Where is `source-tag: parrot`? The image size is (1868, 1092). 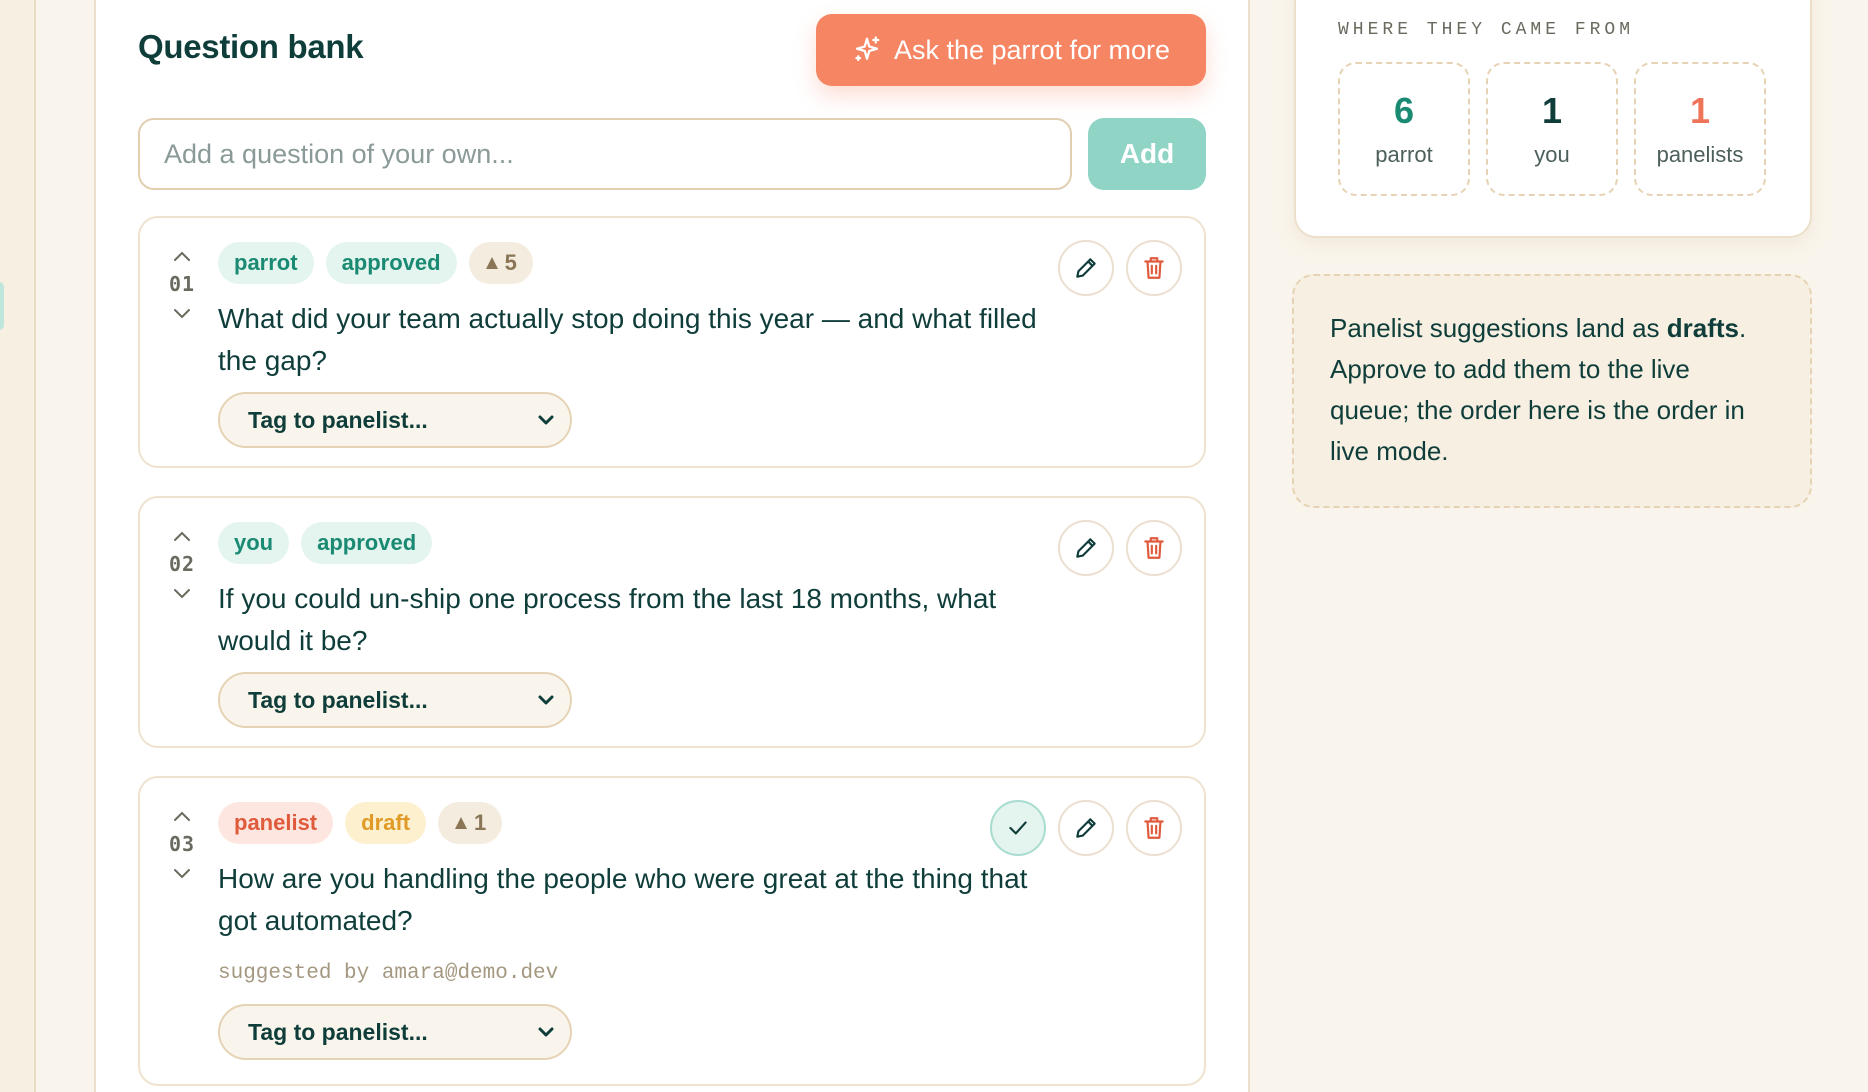 source-tag: parrot is located at coordinates (266, 263).